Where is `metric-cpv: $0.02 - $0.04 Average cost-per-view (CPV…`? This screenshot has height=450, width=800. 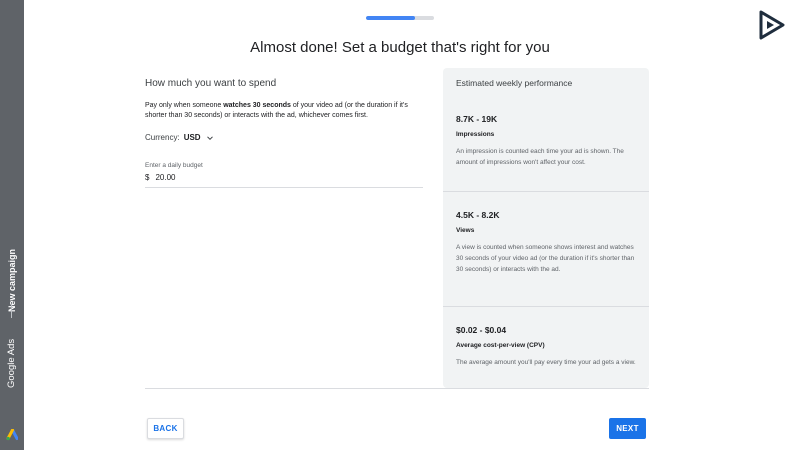 metric-cpv: $0.02 - $0.04 Average cost-per-view (CPV… is located at coordinates (546, 347).